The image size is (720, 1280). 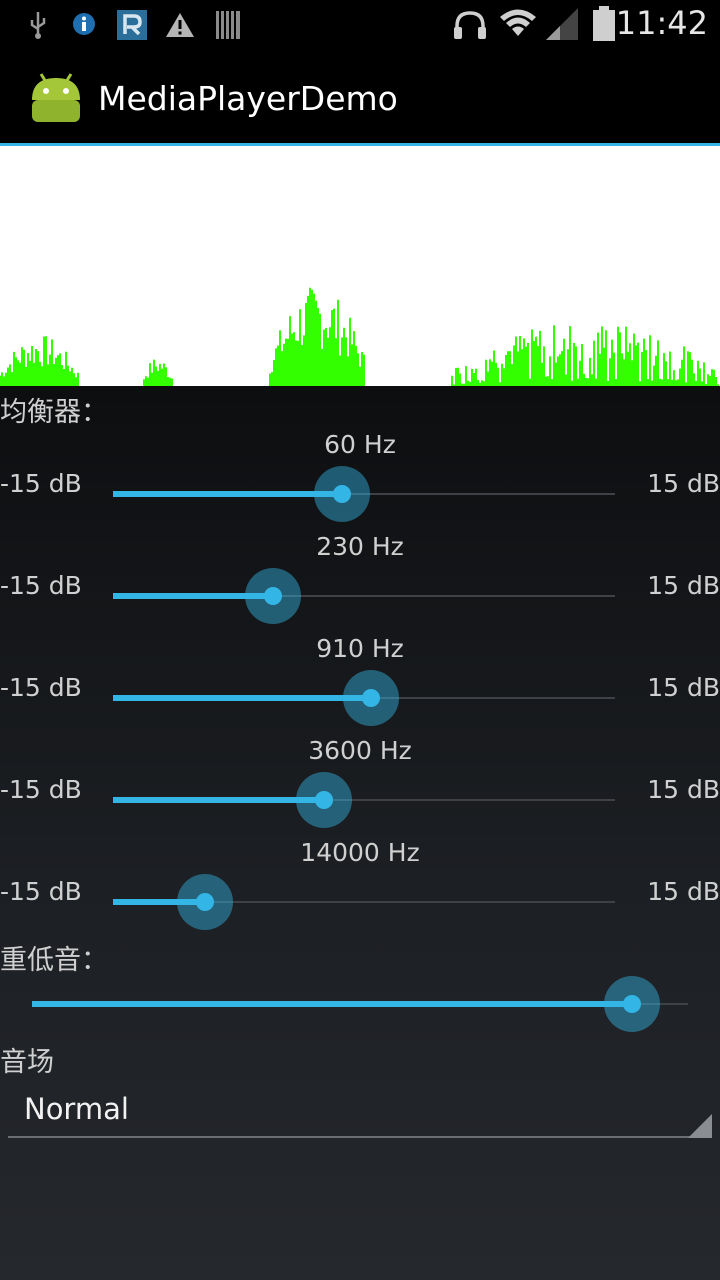 What do you see at coordinates (132, 25) in the screenshot?
I see `r-app-icon` at bounding box center [132, 25].